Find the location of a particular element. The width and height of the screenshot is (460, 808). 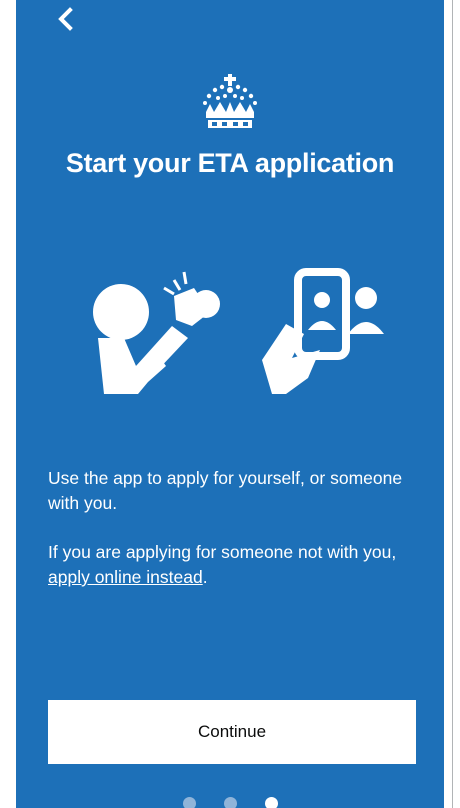

back-button is located at coordinates (66, 20).